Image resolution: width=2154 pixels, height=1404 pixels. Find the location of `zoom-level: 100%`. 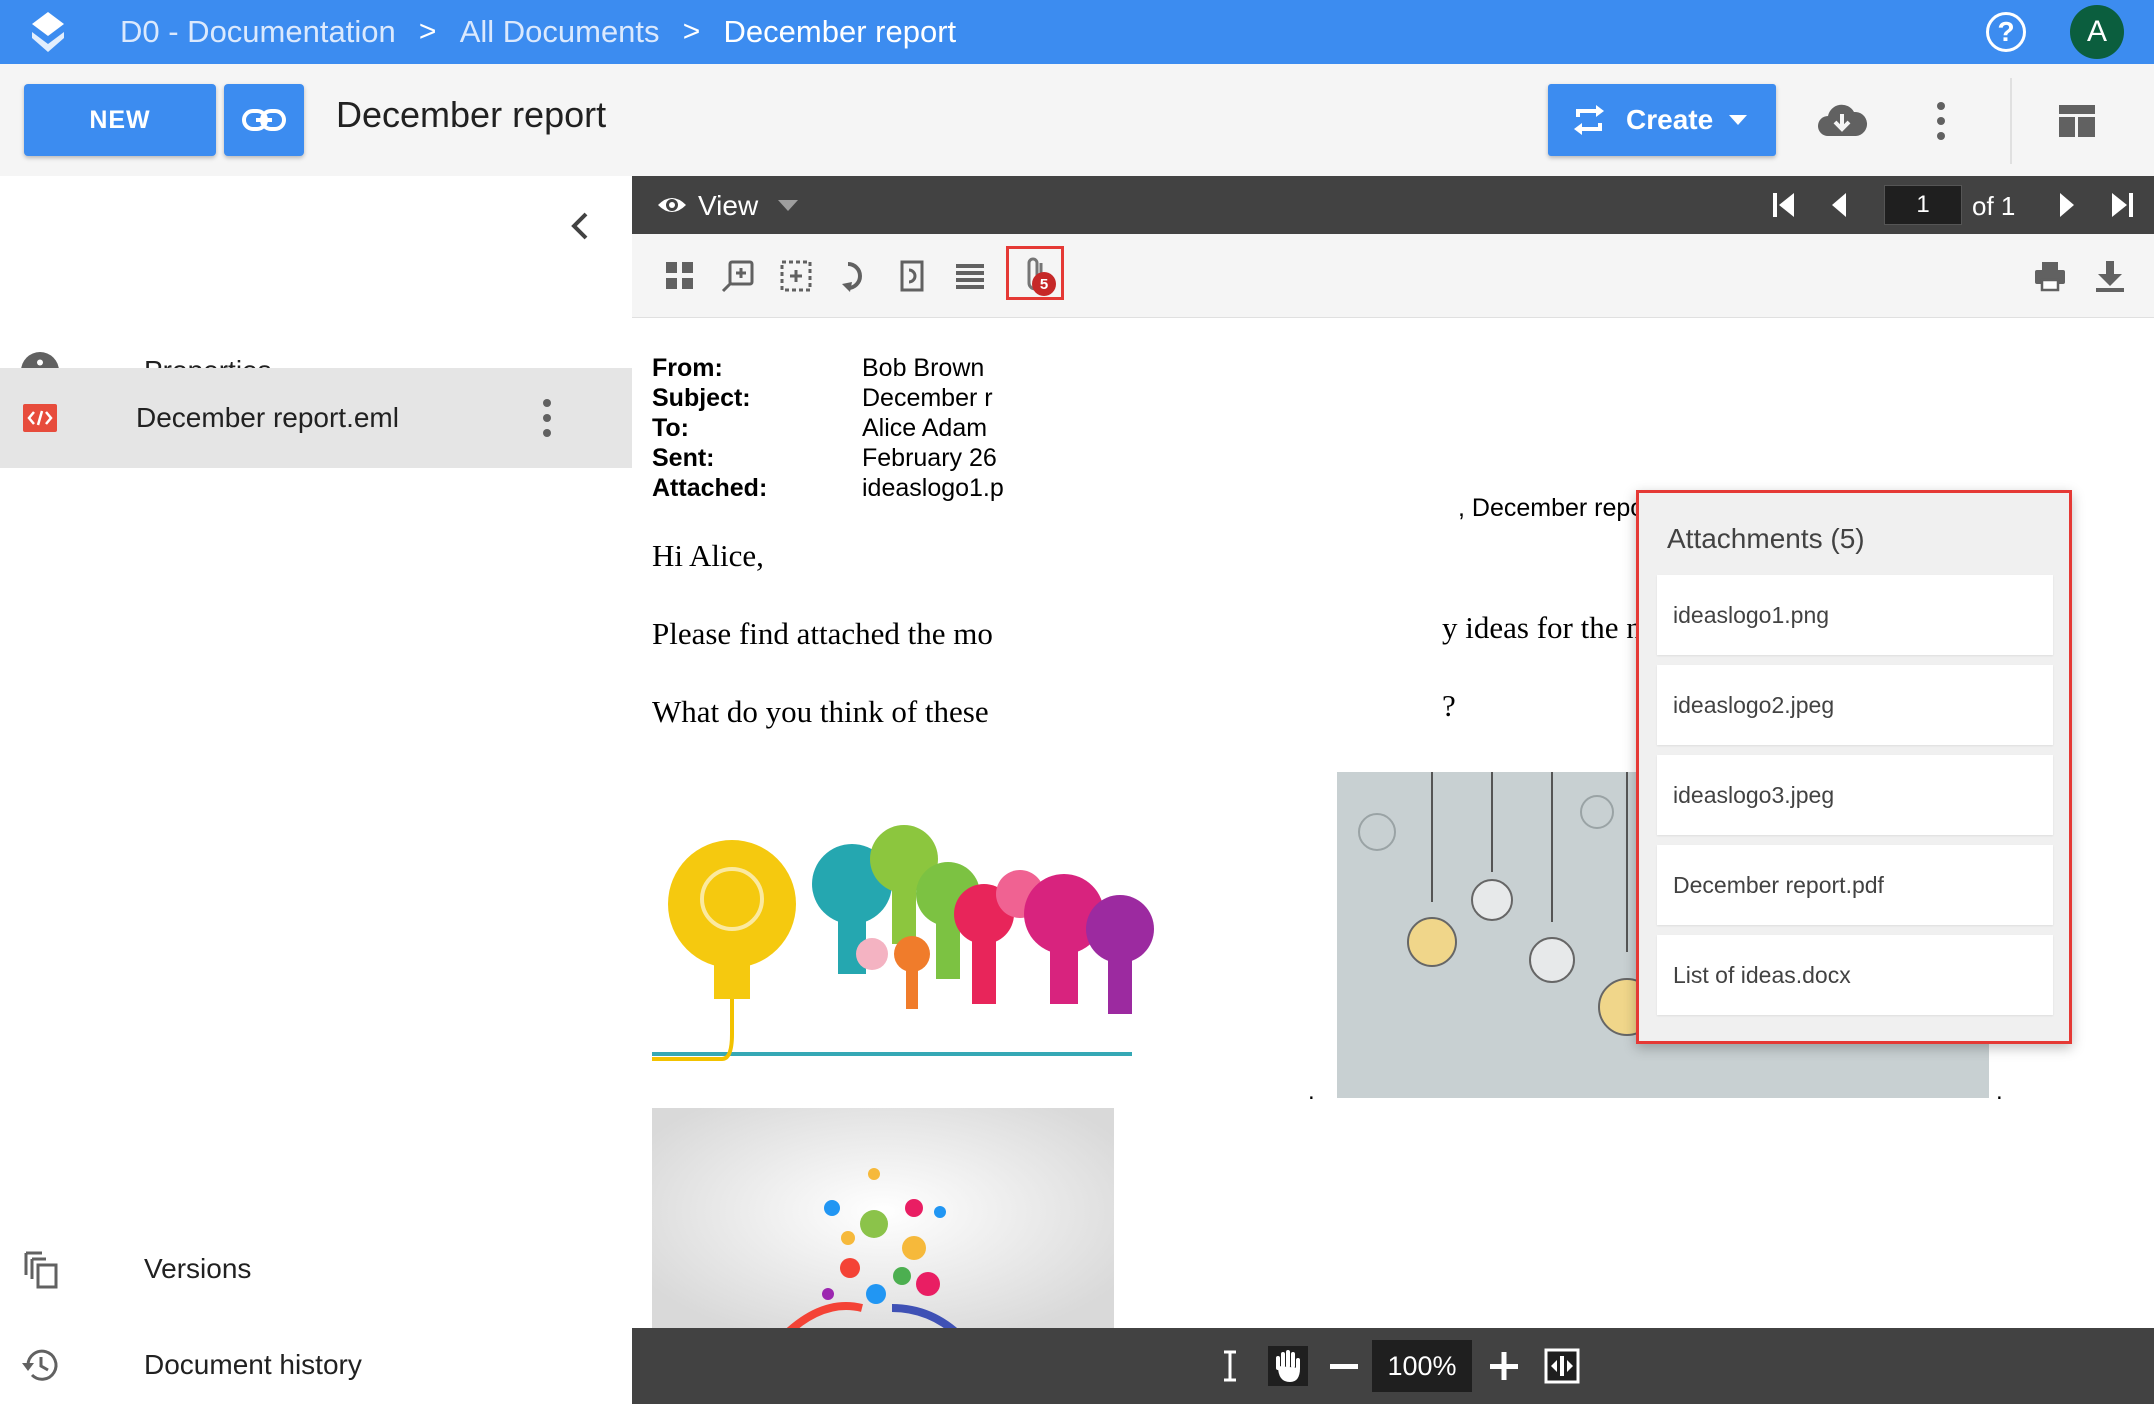

zoom-level: 100% is located at coordinates (1422, 1366).